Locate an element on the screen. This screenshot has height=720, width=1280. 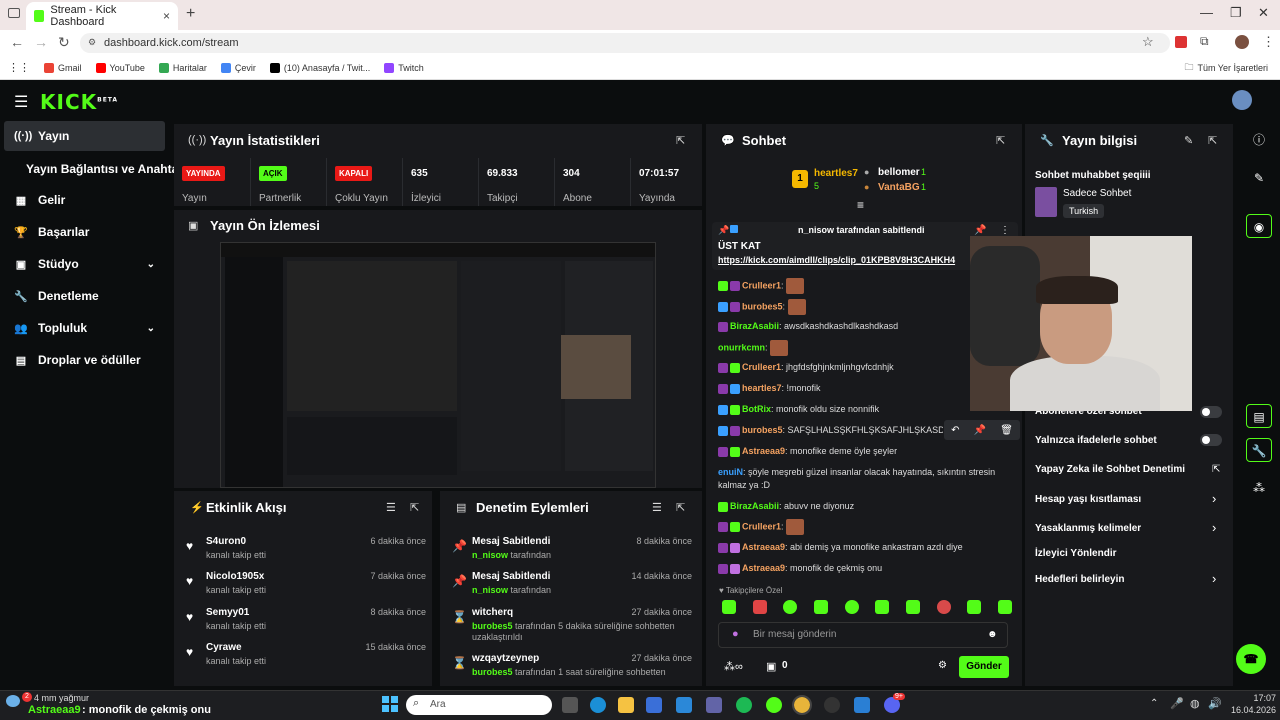
teams-icon is located at coordinates (714, 705).